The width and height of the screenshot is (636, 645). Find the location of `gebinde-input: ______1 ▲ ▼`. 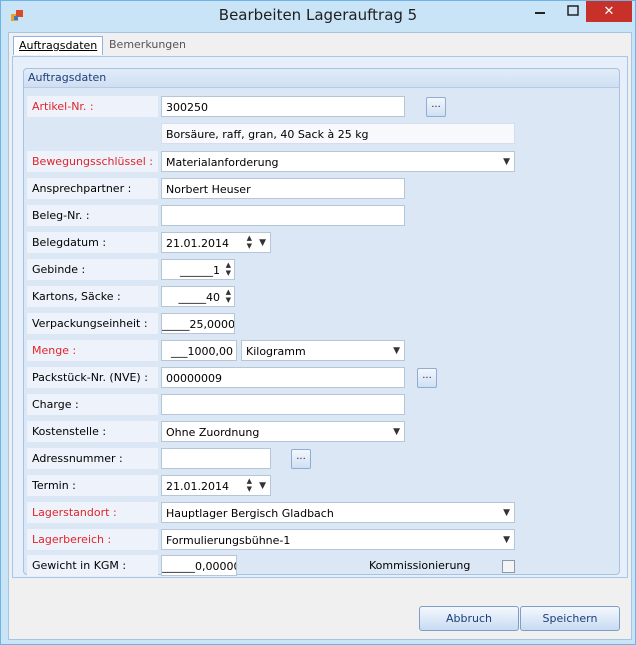

gebinde-input: ______1 ▲ ▼ is located at coordinates (198, 269).